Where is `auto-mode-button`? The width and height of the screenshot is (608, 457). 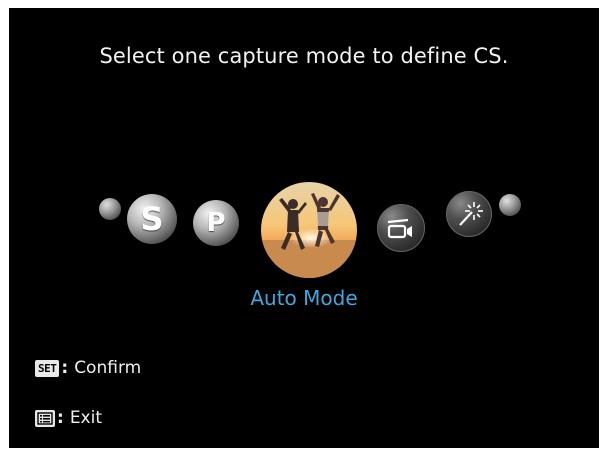 auto-mode-button is located at coordinates (309, 230).